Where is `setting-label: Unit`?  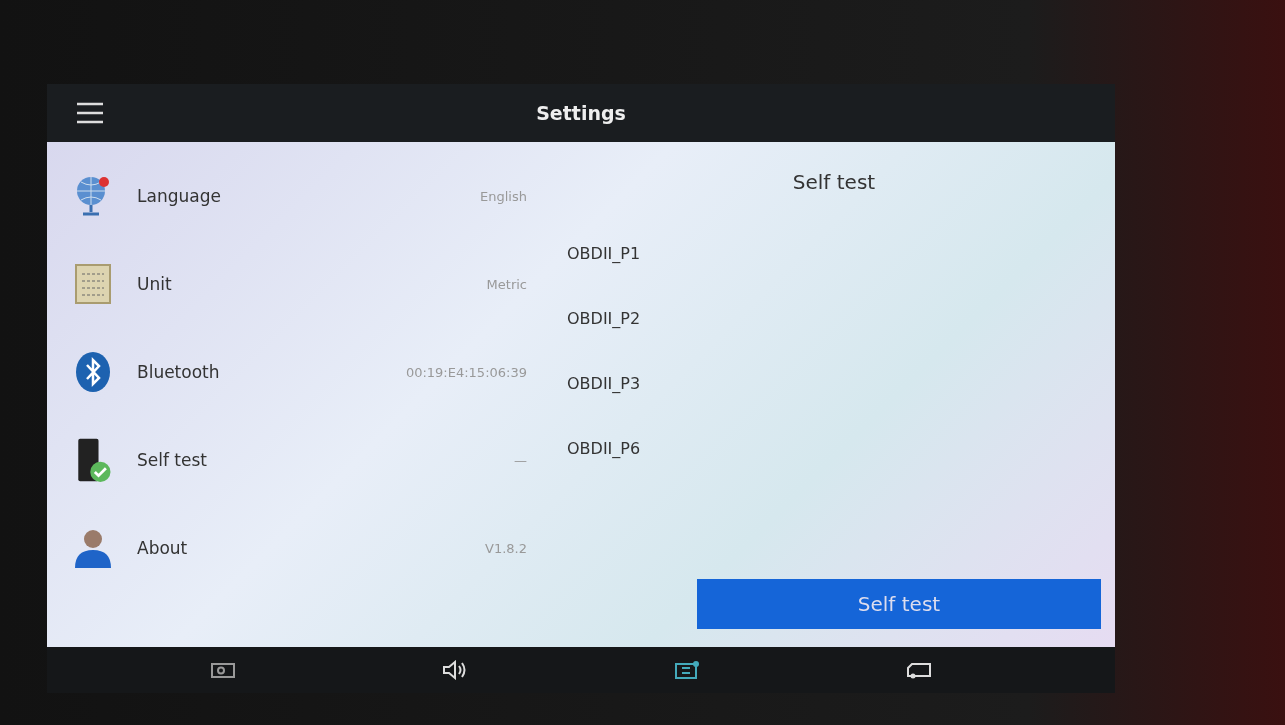 setting-label: Unit is located at coordinates (154, 284).